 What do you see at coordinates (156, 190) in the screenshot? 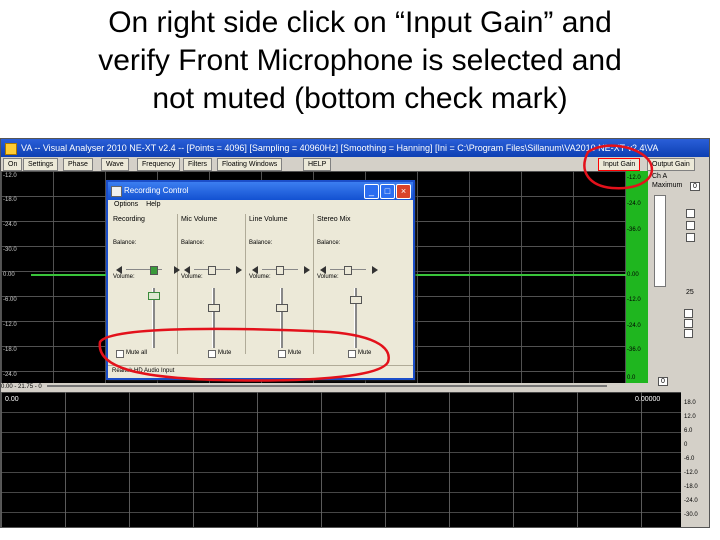
I see `dialog-title: Recording Control` at bounding box center [156, 190].